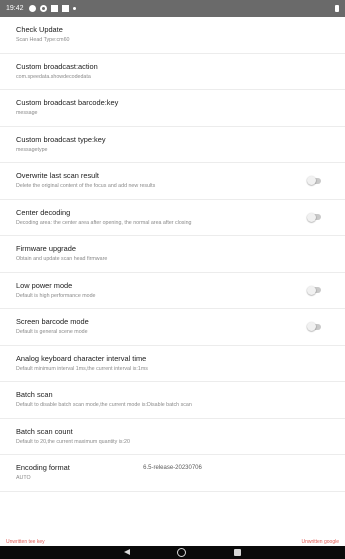 The height and width of the screenshot is (559, 345). Describe the element at coordinates (46, 249) in the screenshot. I see `setting-title: Firmware upgrade` at that location.